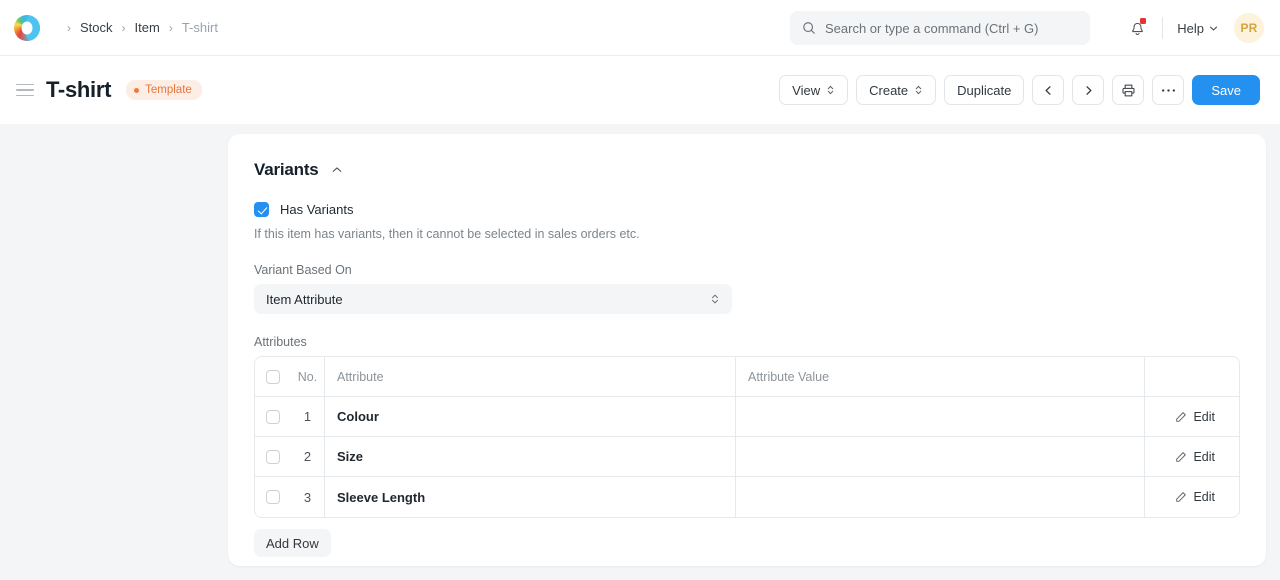  I want to click on row-attribute: Size, so click(530, 456).